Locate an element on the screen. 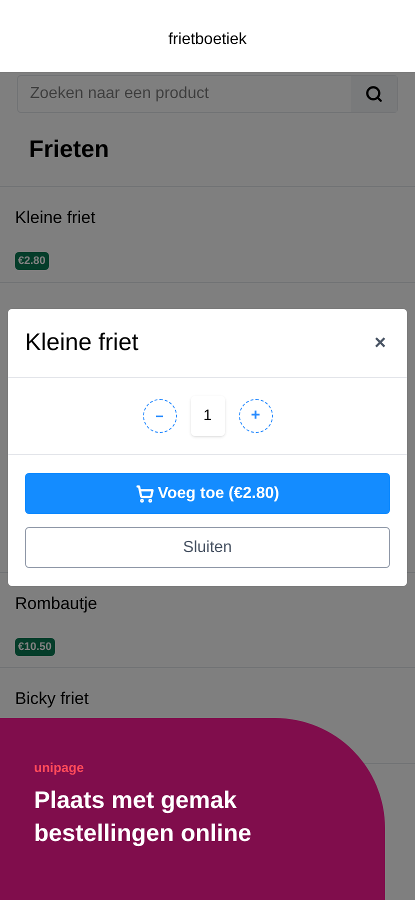 This screenshot has width=415, height=900. increase-button: + is located at coordinates (255, 416).